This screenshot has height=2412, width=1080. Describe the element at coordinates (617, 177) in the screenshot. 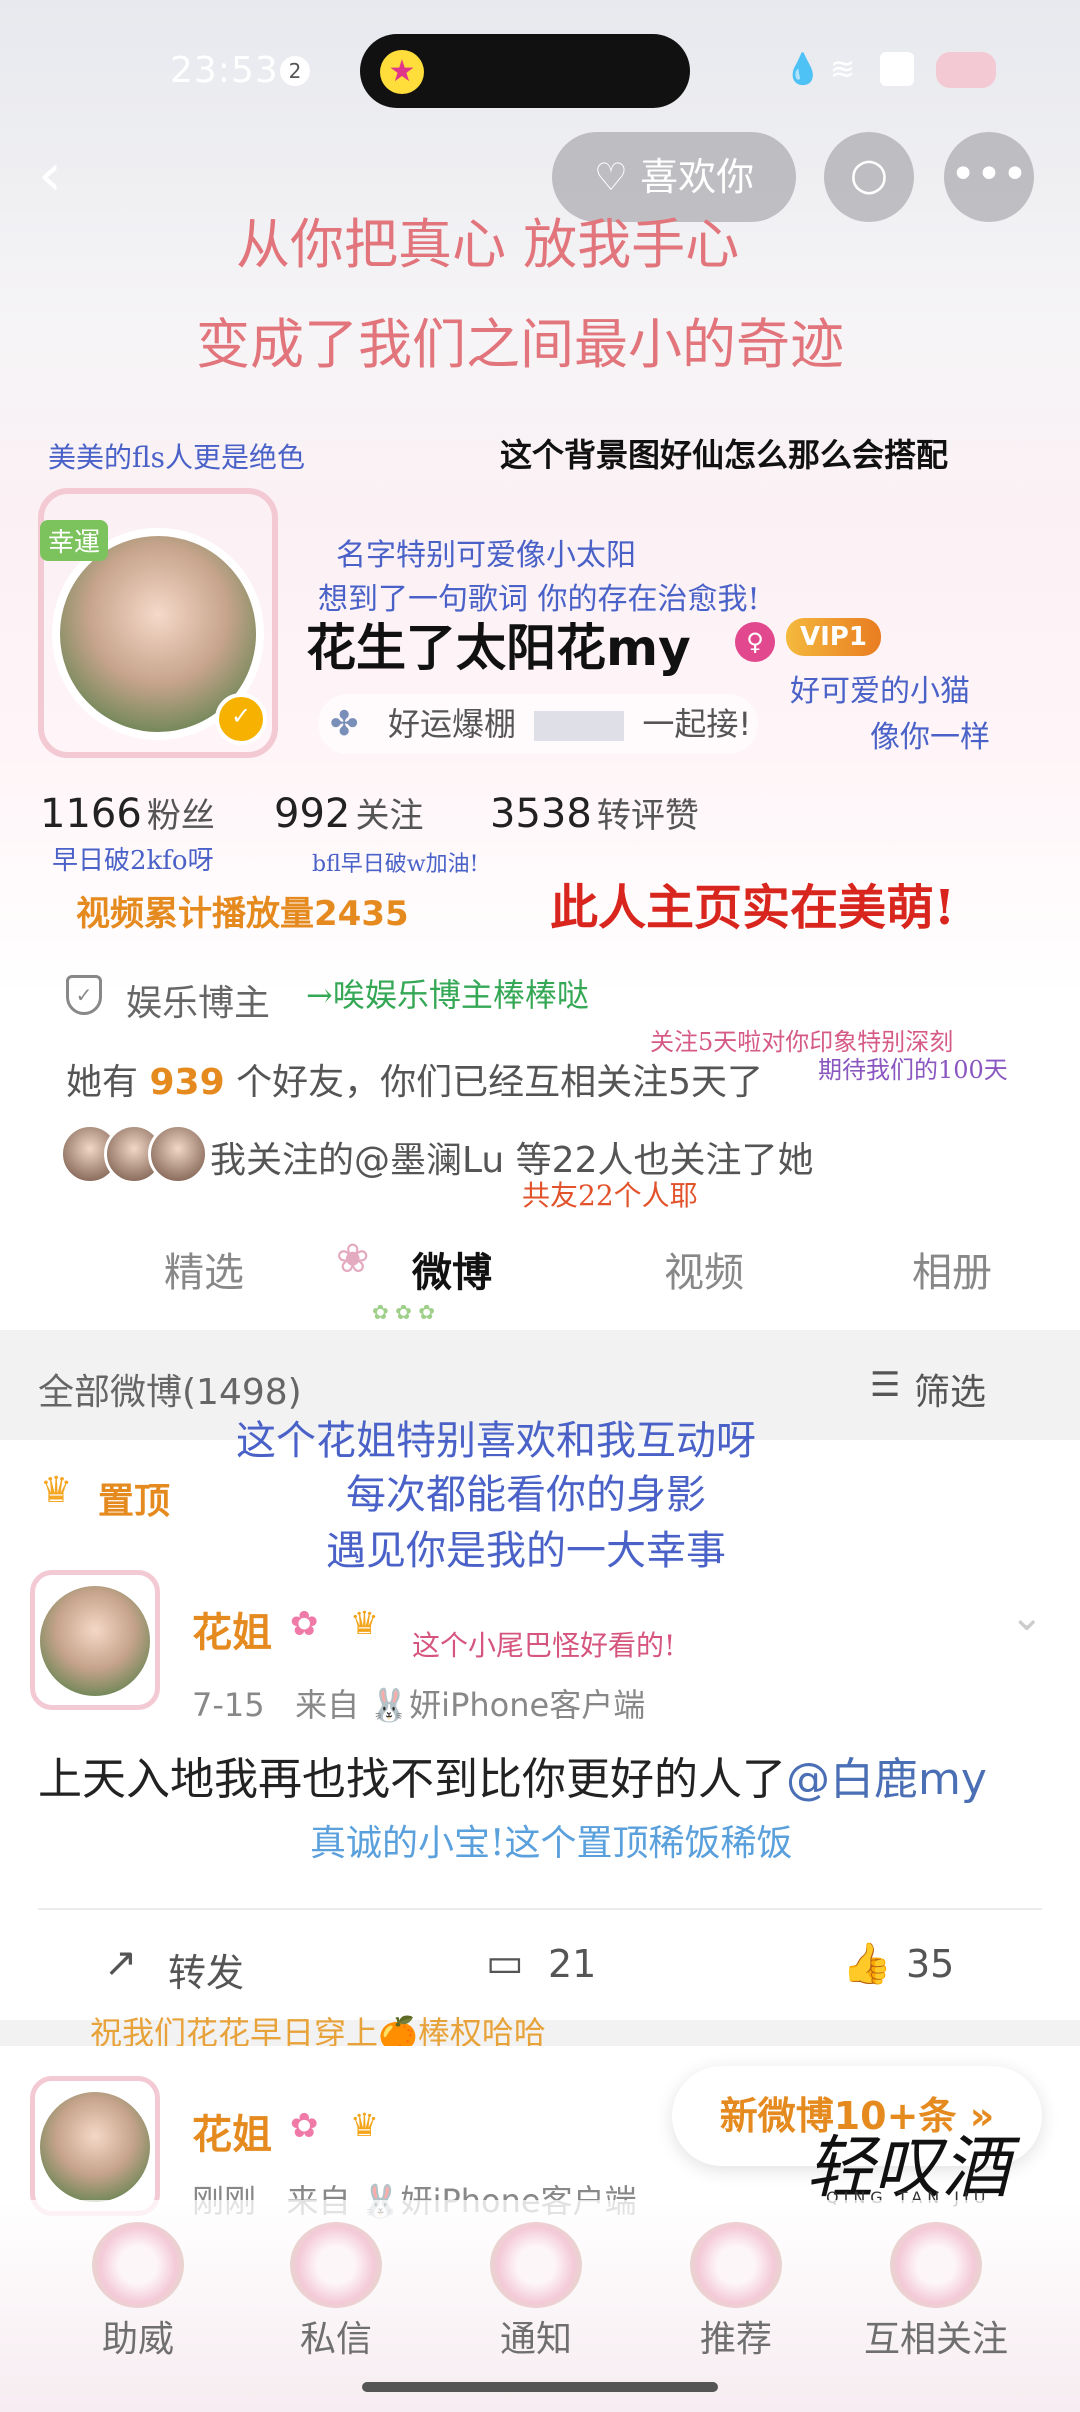

I see `hand-heart-icon: ♡` at that location.